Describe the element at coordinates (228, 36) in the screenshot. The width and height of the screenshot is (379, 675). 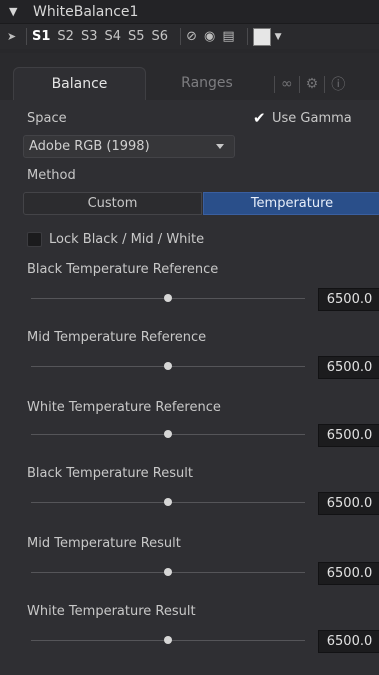
I see `save-icon: ▤` at that location.